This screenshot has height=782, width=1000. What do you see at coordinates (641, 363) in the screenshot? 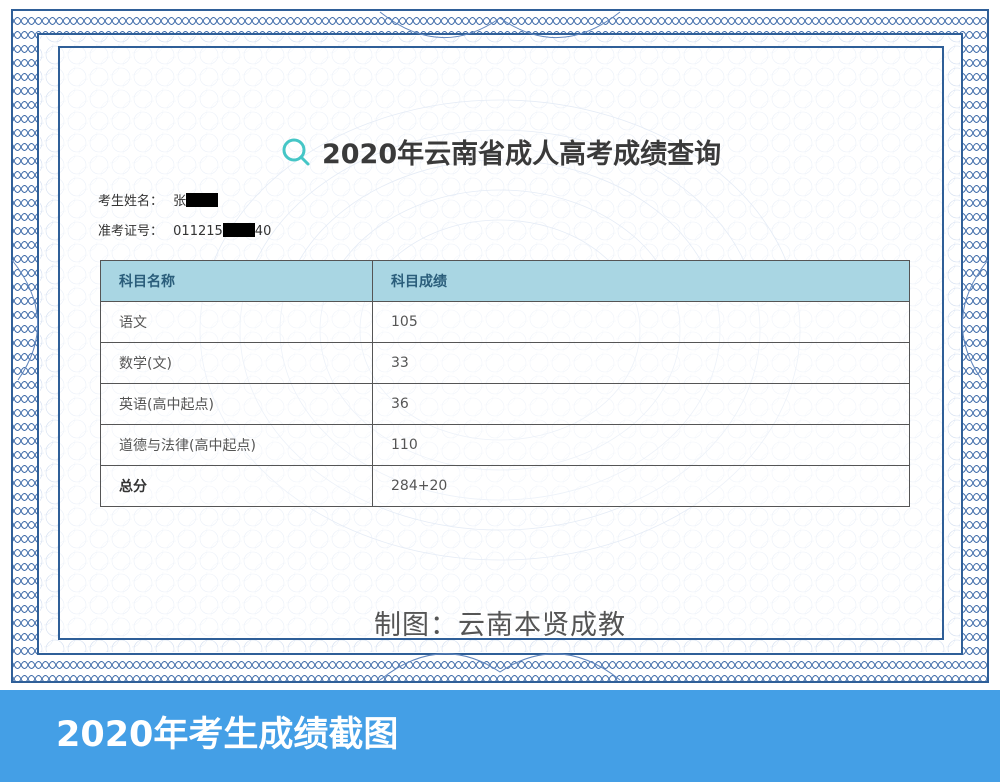
I see `score-cell: 33` at bounding box center [641, 363].